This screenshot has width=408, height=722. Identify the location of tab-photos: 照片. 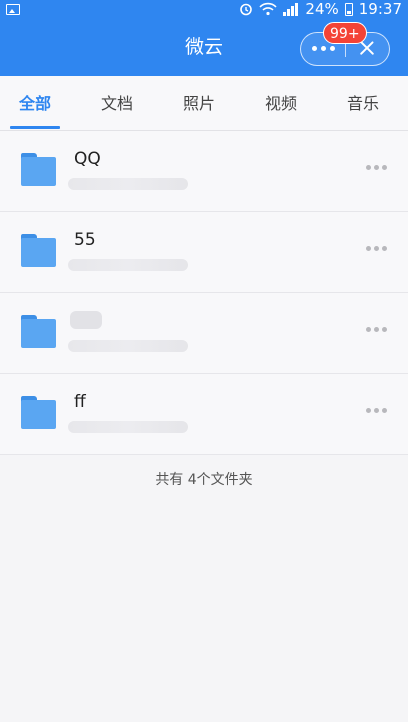
(199, 103).